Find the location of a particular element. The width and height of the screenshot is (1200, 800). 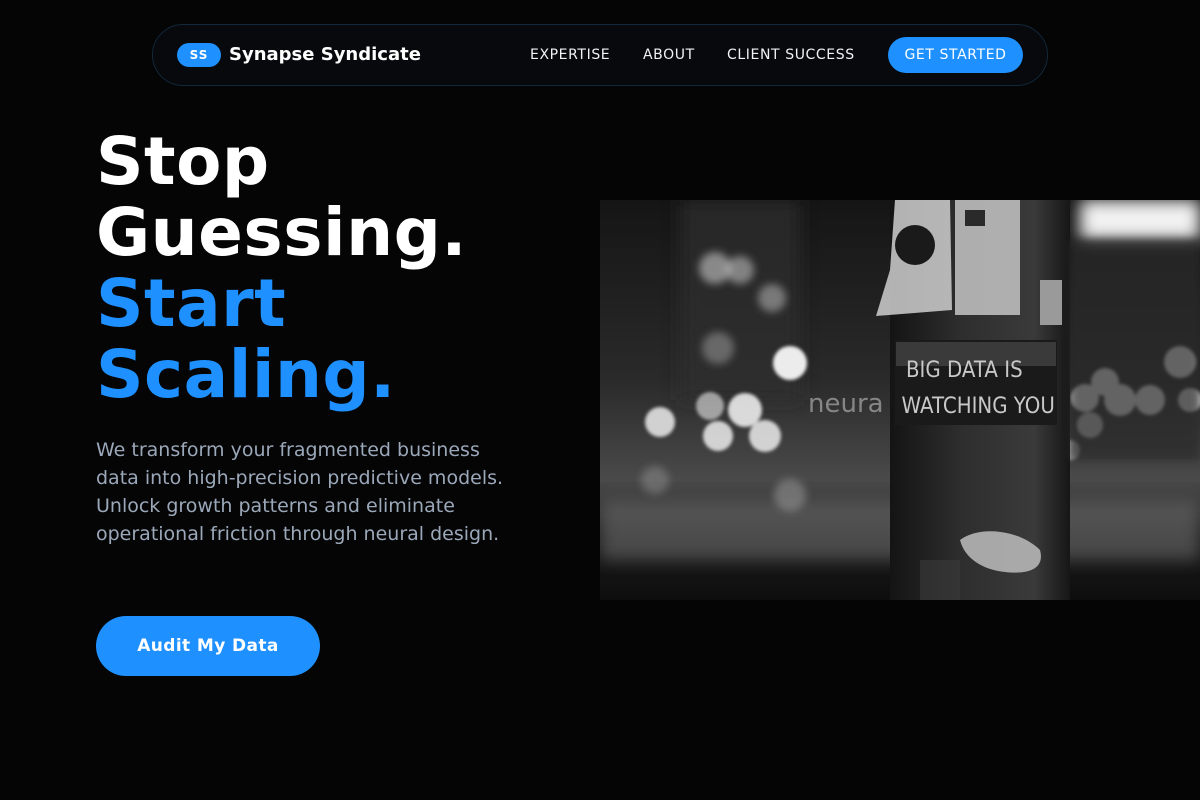

headline-line-1: Stop is located at coordinates (183, 161).